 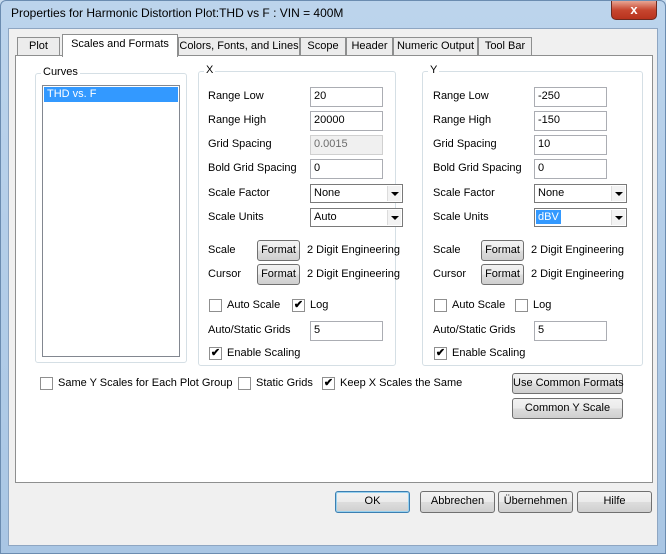 I want to click on y-range-high-label: Range High, so click(x=462, y=120).